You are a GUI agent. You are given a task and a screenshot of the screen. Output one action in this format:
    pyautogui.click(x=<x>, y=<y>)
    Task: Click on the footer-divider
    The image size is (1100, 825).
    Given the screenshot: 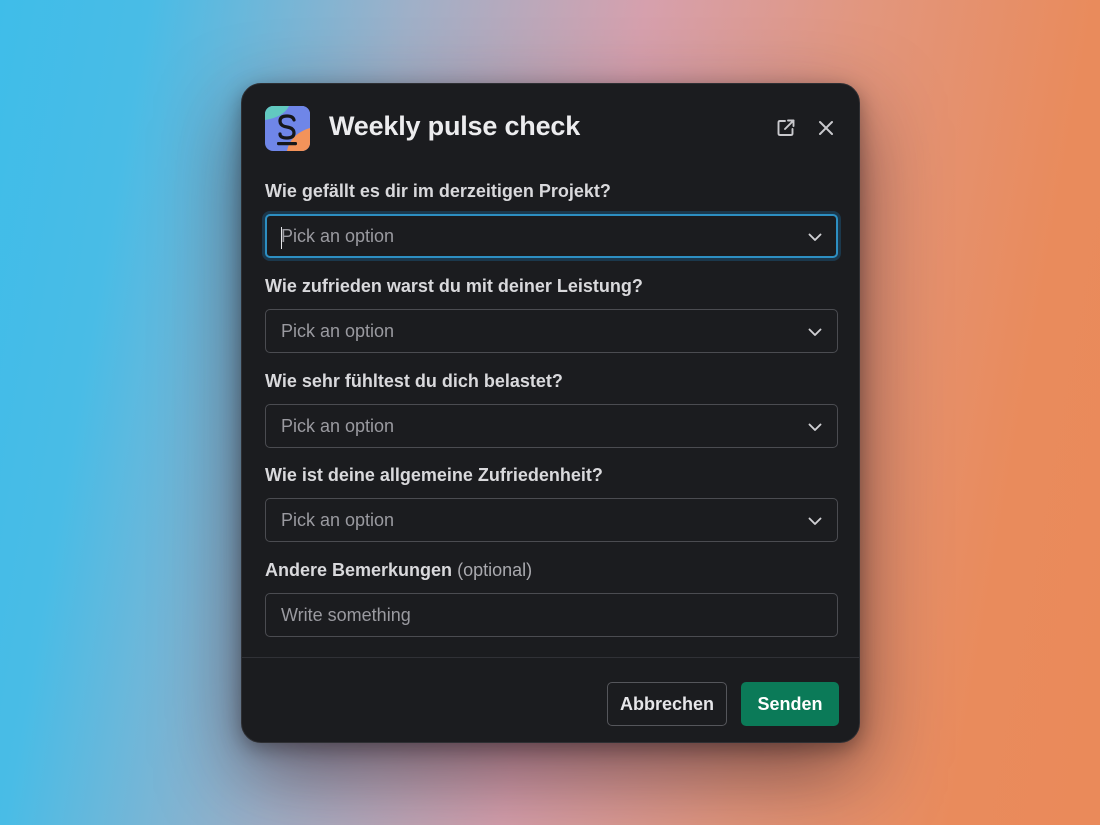 What is the action you would take?
    pyautogui.click(x=550, y=657)
    